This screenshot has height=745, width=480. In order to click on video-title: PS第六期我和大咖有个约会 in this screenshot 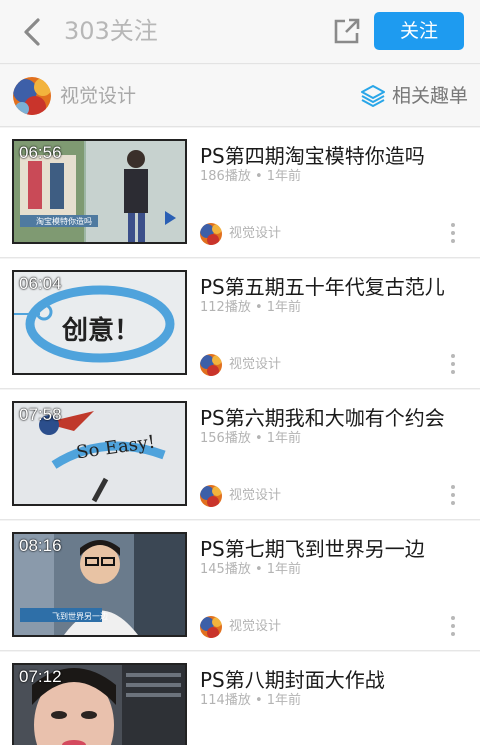, I will do `click(322, 418)`.